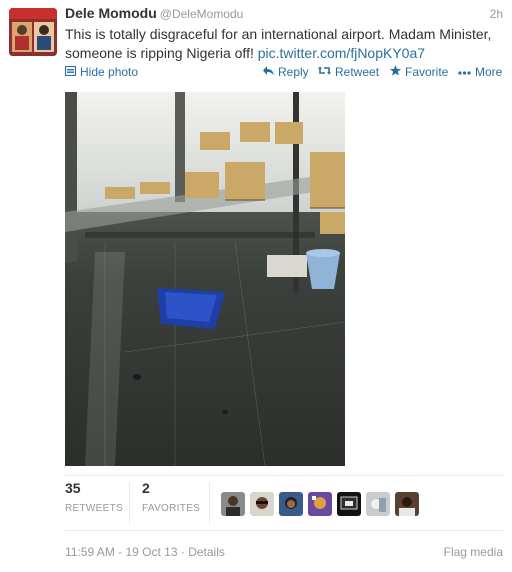  Describe the element at coordinates (94, 497) in the screenshot. I see `retweets-stat: 35 RETWEETS` at that location.